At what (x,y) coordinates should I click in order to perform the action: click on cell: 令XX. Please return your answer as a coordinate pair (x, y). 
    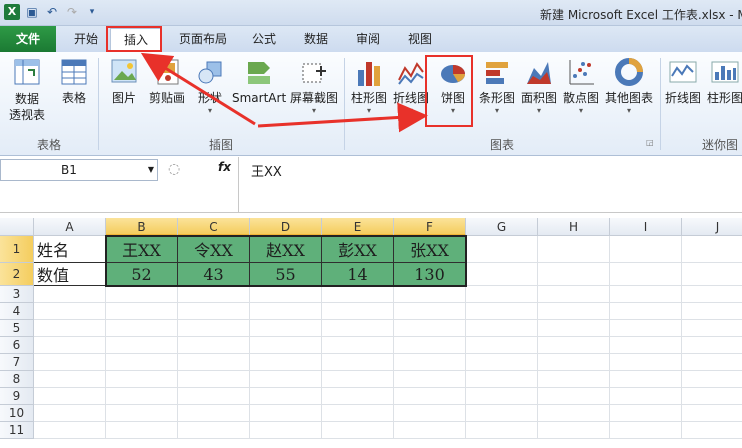
    Looking at the image, I should click on (214, 249).